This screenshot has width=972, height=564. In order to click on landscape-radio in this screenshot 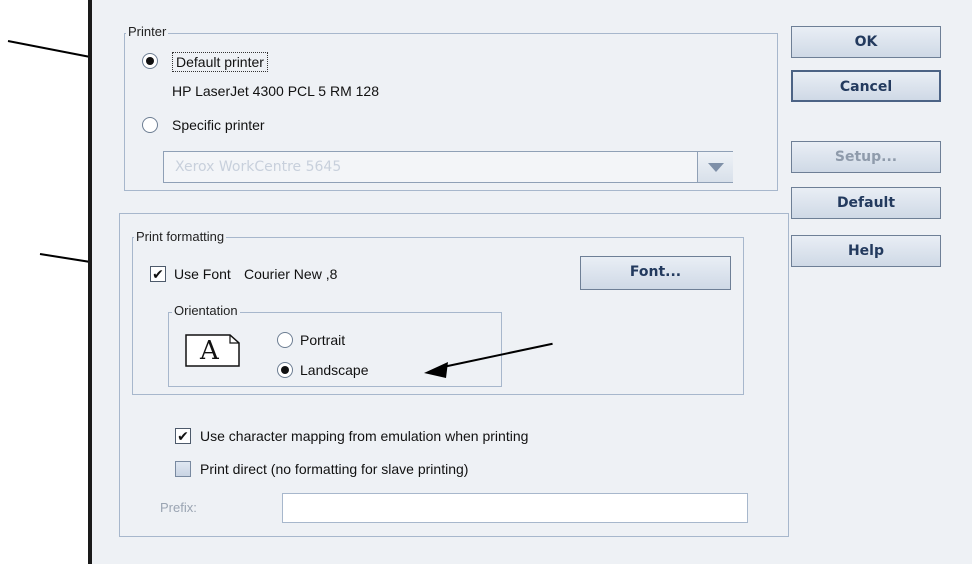, I will do `click(285, 370)`.